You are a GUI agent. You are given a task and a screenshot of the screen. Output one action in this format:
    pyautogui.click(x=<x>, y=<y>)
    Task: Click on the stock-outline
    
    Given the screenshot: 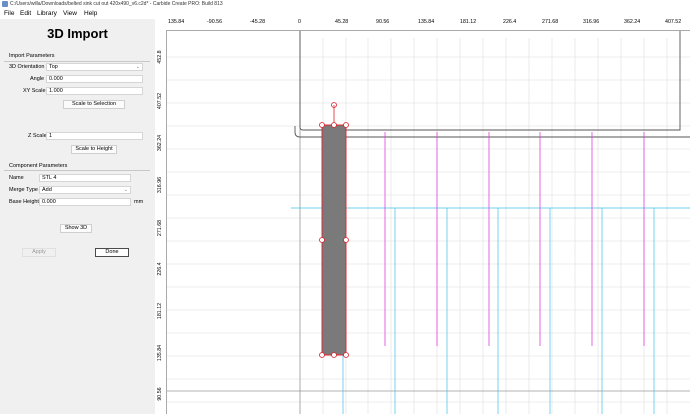 What is the action you would take?
    pyautogui.click(x=492, y=132)
    